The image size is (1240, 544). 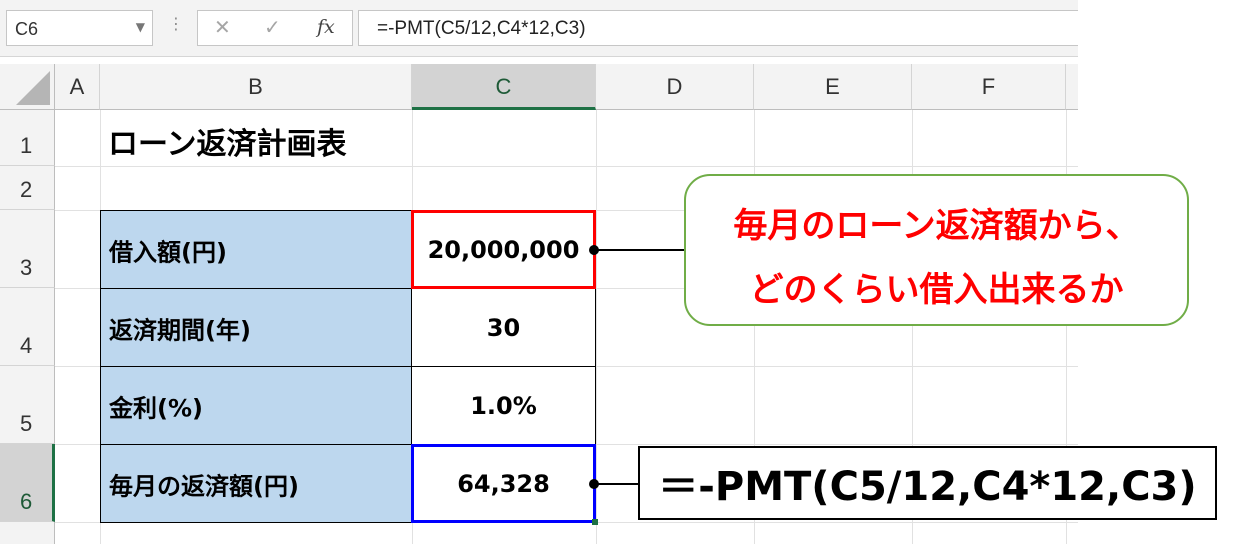 I want to click on interest-rate-value: 1.0%, so click(x=503, y=405).